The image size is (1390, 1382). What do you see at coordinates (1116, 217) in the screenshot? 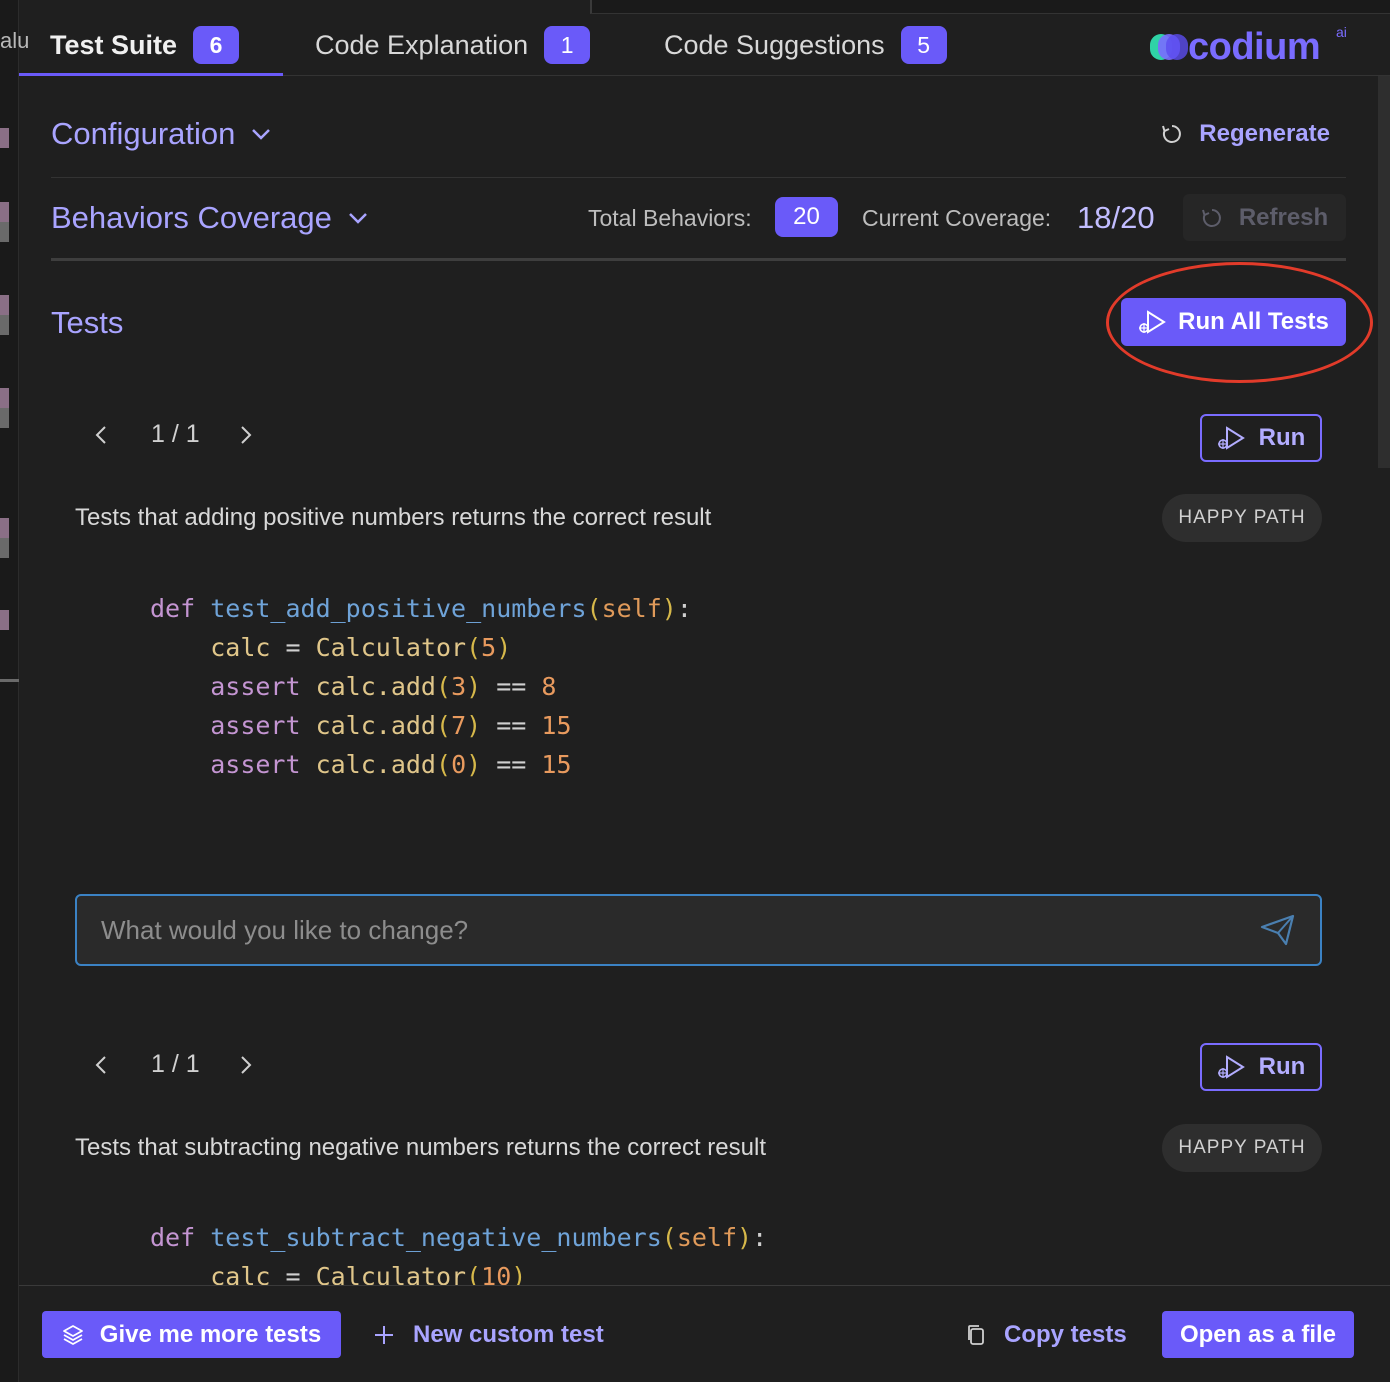
I see `current-coverage-value: 18/20` at bounding box center [1116, 217].